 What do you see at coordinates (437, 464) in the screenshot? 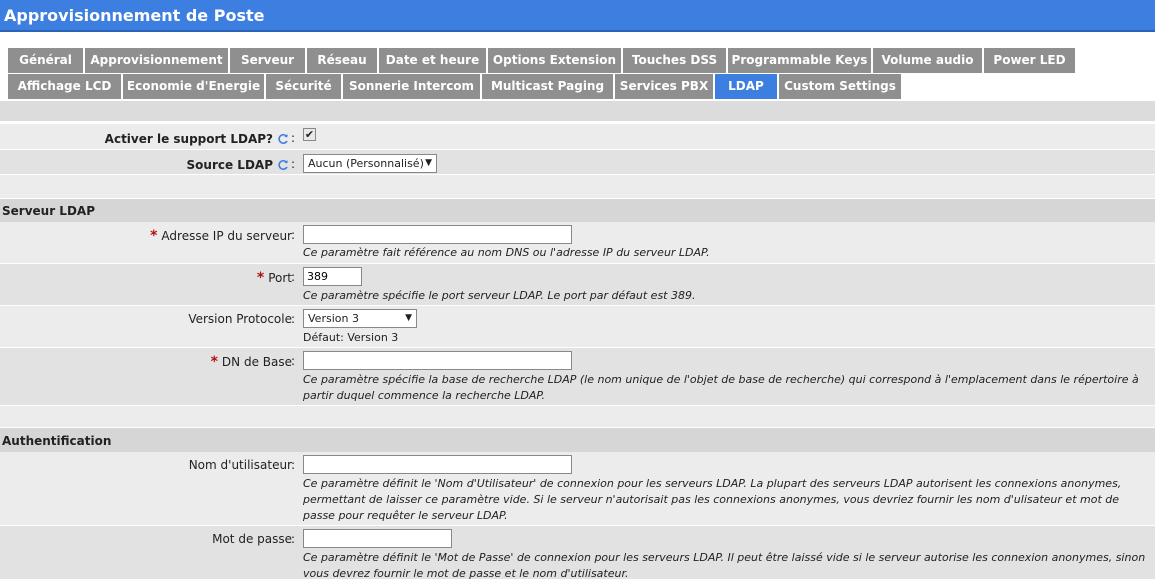
I see `username-input` at bounding box center [437, 464].